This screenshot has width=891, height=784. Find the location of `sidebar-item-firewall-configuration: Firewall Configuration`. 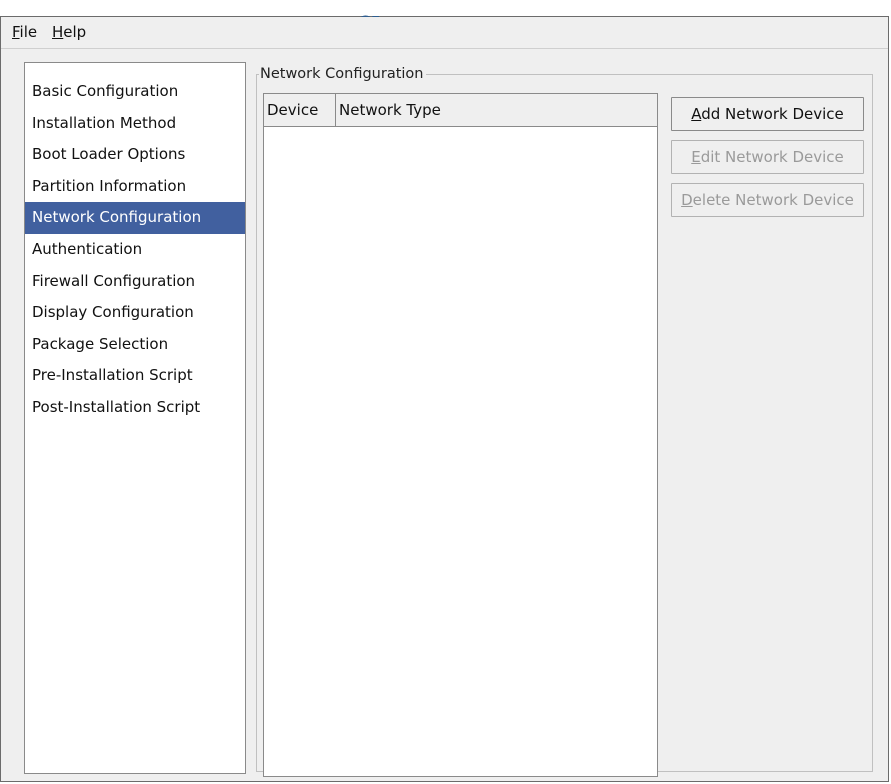

sidebar-item-firewall-configuration: Firewall Configuration is located at coordinates (135, 282).